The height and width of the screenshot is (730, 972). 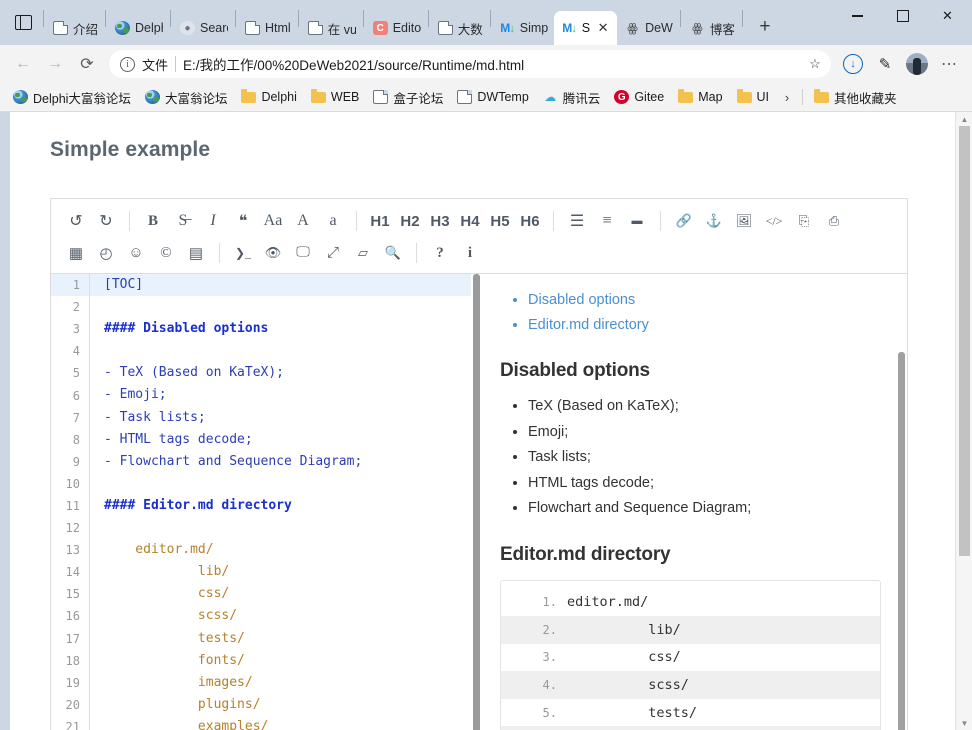 What do you see at coordinates (333, 253) in the screenshot?
I see `fullscreen-button: ⤢` at bounding box center [333, 253].